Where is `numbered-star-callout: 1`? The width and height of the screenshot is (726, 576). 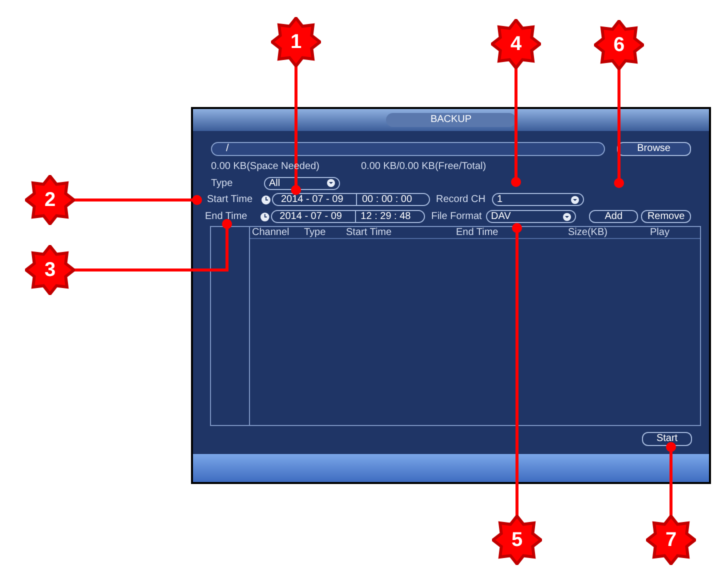
numbered-star-callout: 1 is located at coordinates (296, 42).